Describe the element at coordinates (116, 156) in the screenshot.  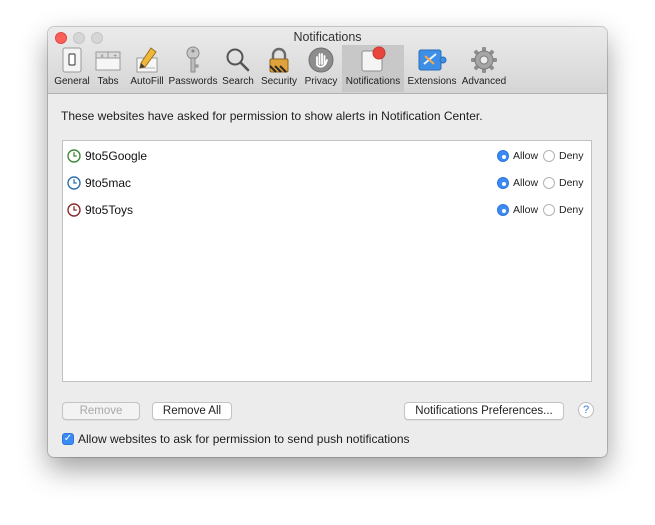
I see `site-name: 9to5Google` at that location.